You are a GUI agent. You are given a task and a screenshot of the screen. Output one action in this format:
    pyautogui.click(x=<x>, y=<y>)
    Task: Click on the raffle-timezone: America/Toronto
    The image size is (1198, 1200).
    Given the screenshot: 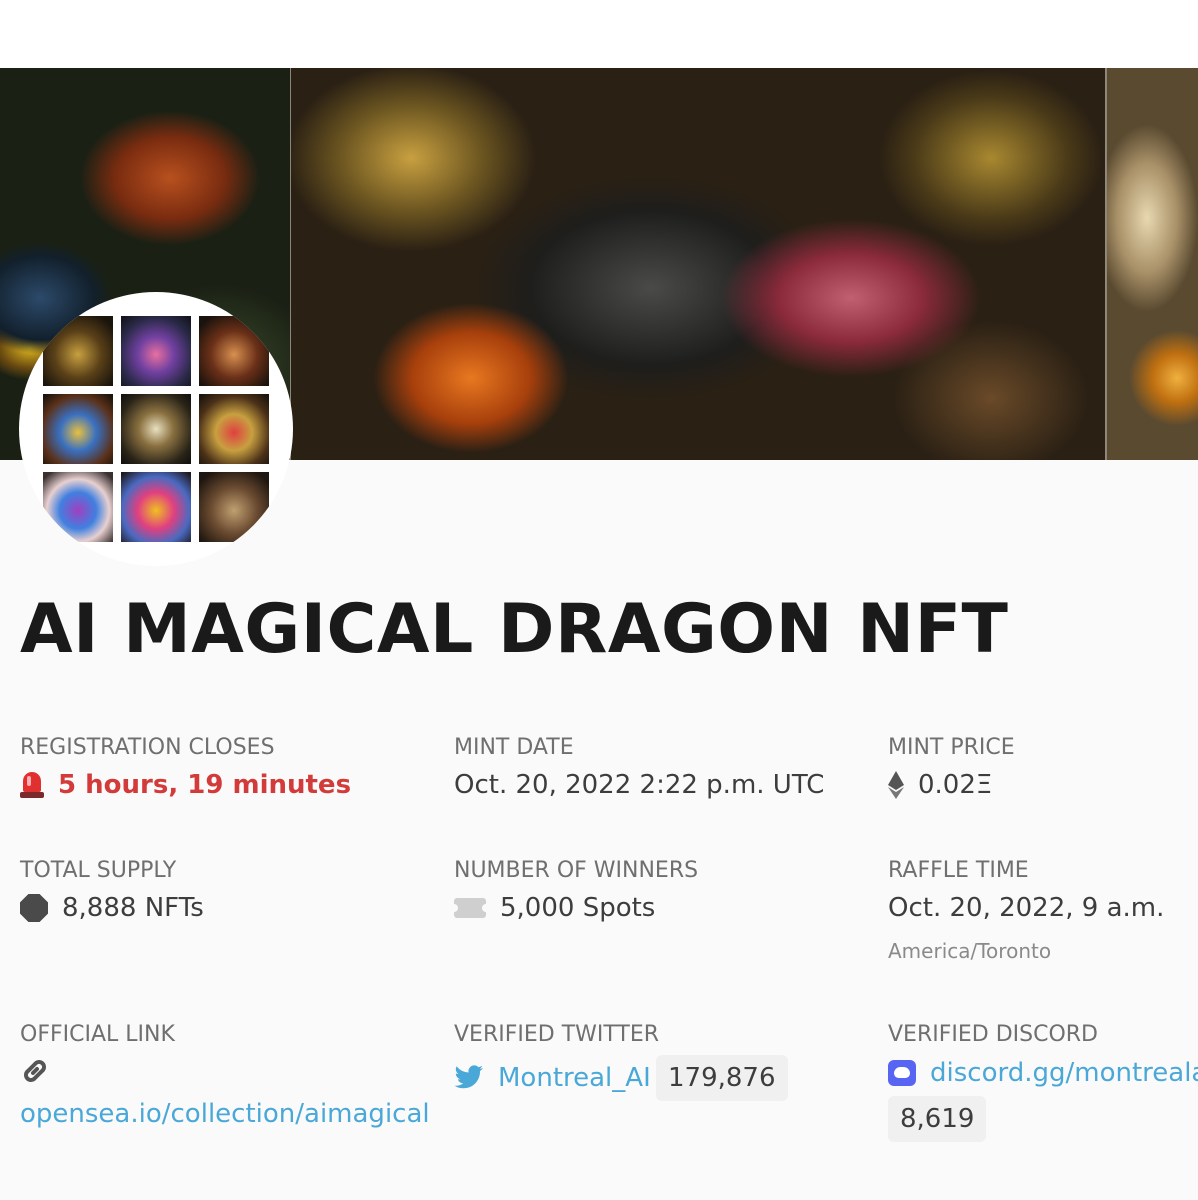 What is the action you would take?
    pyautogui.click(x=970, y=951)
    